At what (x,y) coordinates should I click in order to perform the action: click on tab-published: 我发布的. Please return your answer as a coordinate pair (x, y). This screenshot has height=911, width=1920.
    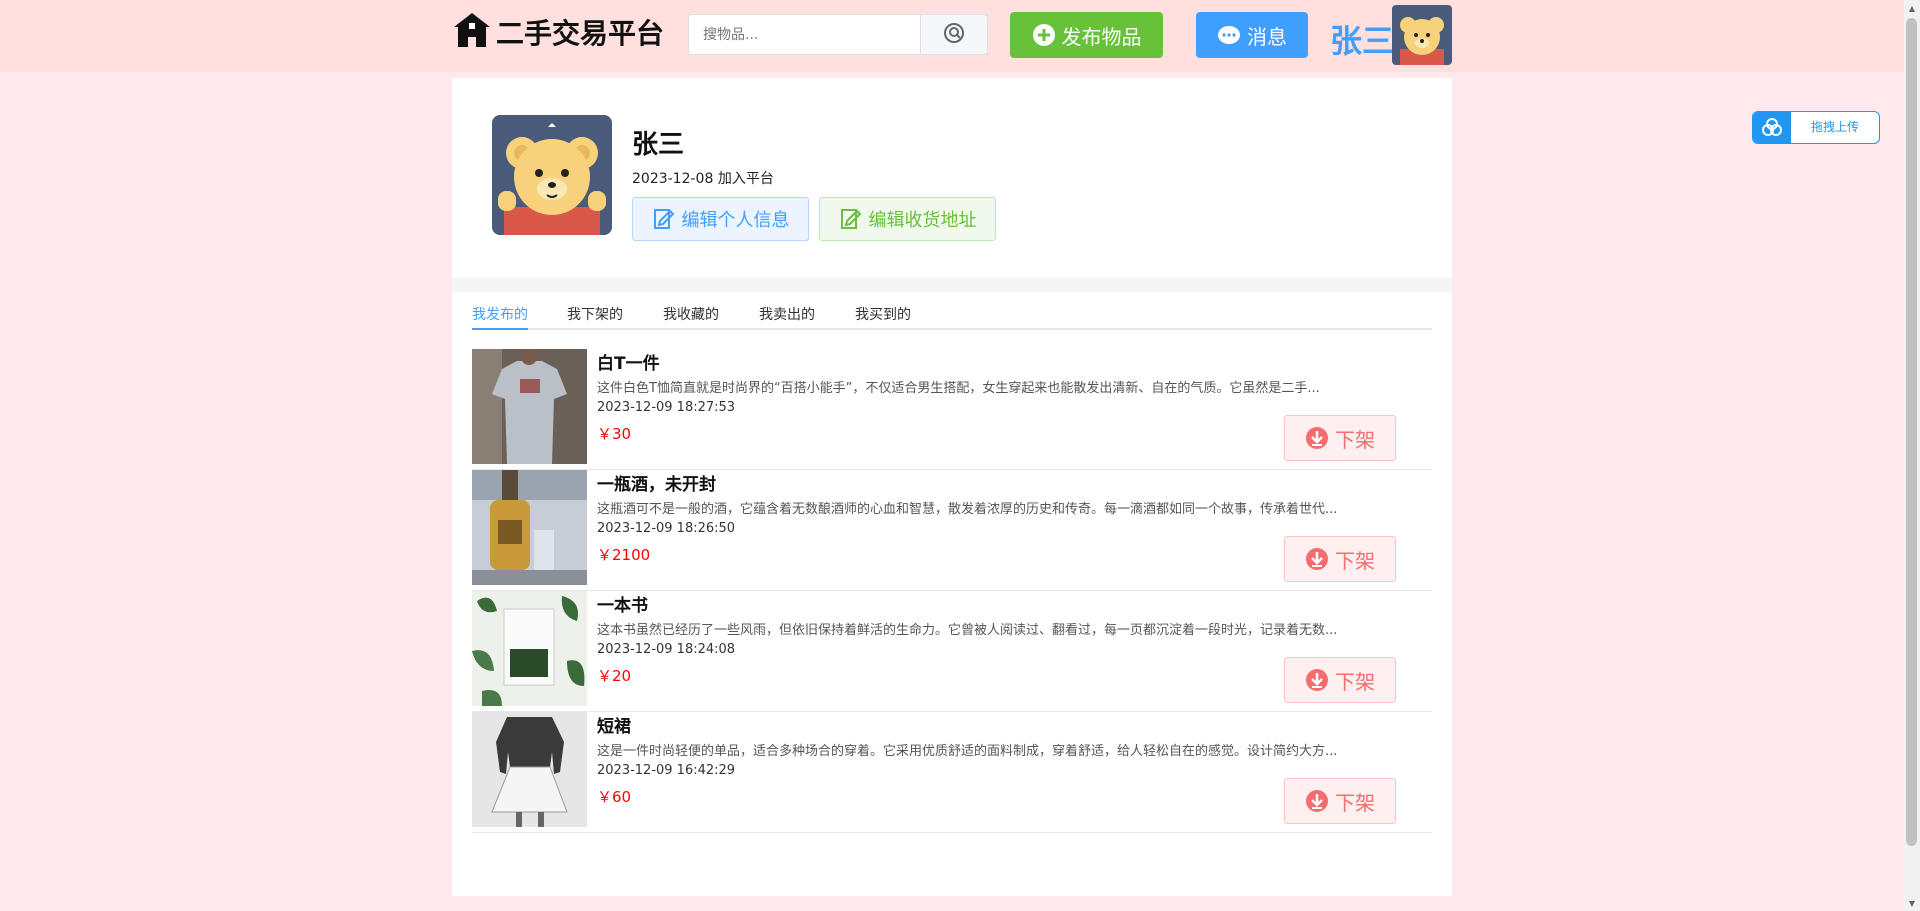
    Looking at the image, I should click on (500, 314).